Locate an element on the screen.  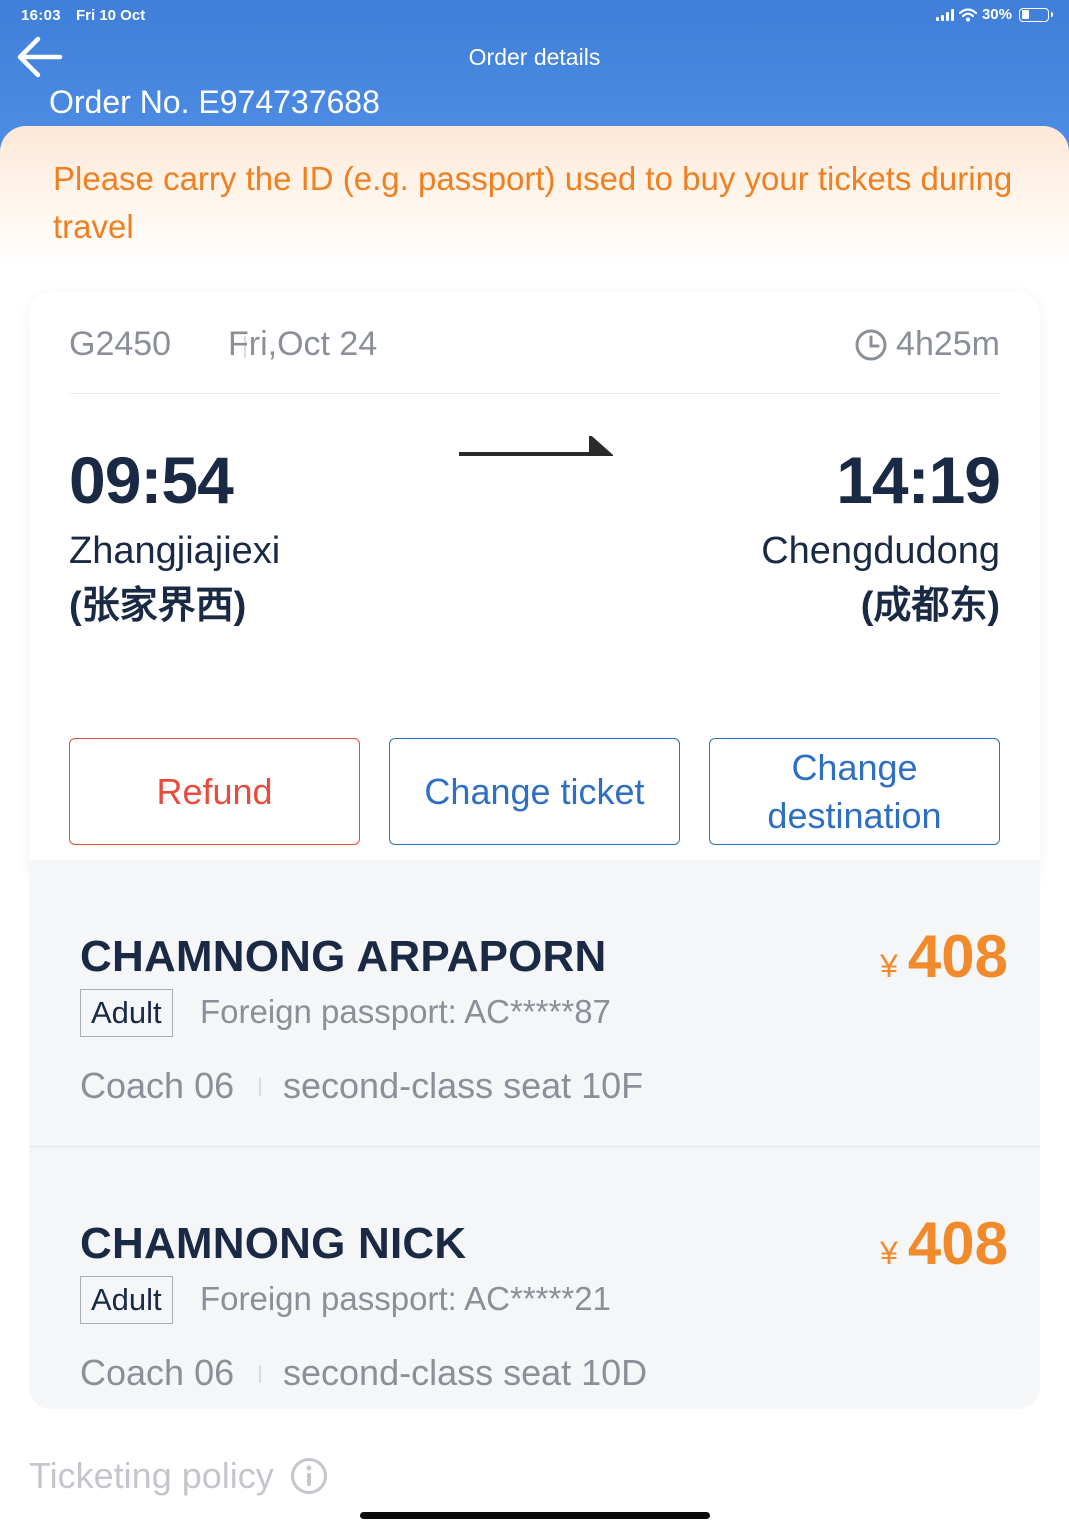
passenger-name: CHAMNONG NICK is located at coordinates (273, 1243).